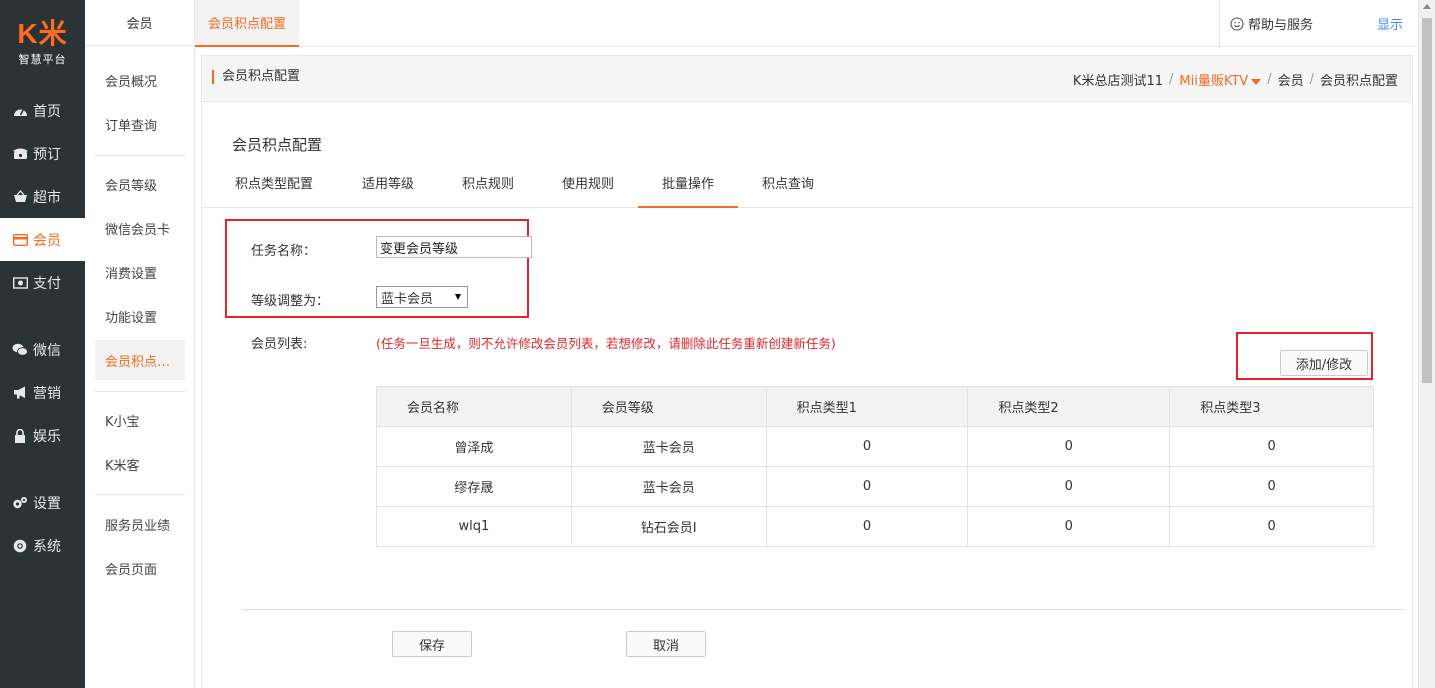 The width and height of the screenshot is (1435, 688). Describe the element at coordinates (20, 197) in the screenshot. I see `basket-icon` at that location.